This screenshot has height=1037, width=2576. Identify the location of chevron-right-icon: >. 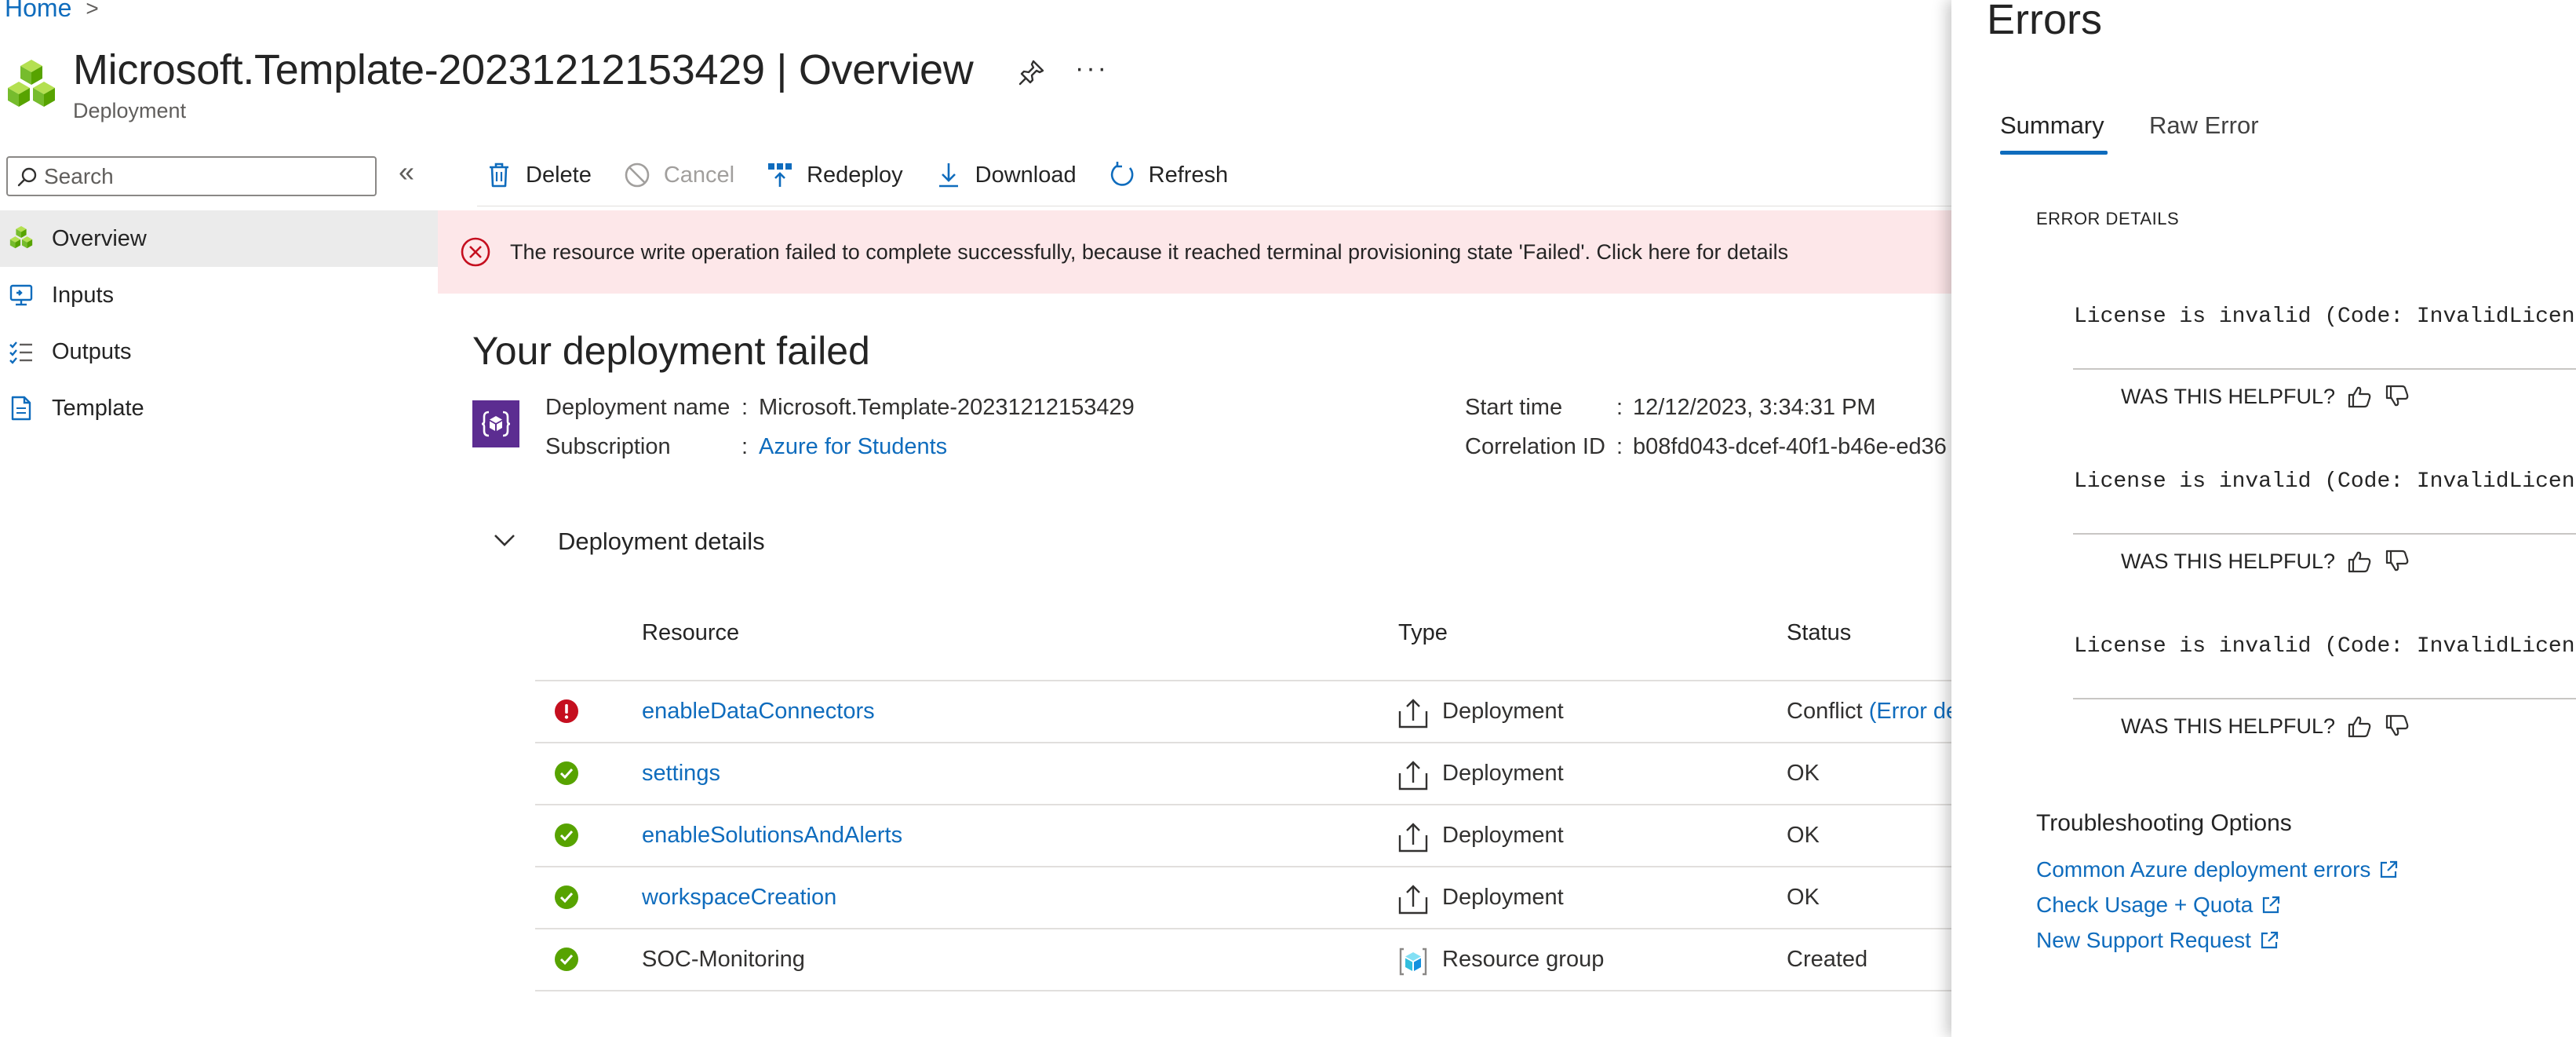
(92, 10).